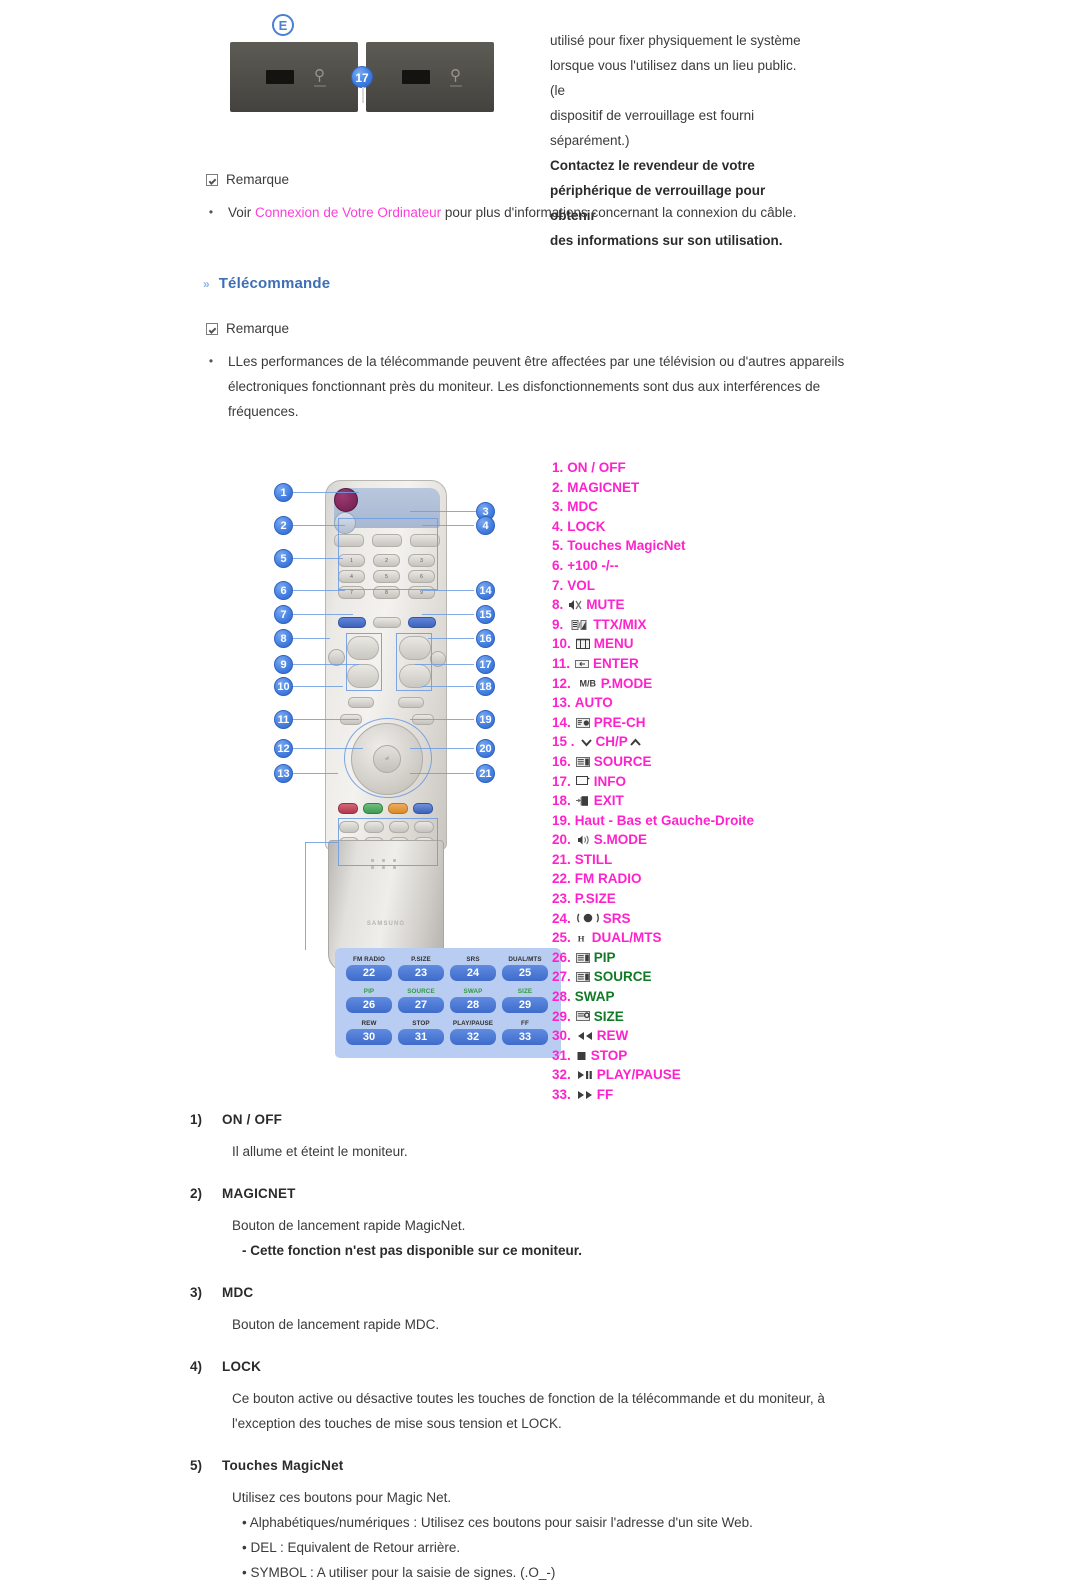 This screenshot has width=1080, height=1585. What do you see at coordinates (697, 840) in the screenshot?
I see `legend-item-s-mode: 20. S.MODE` at bounding box center [697, 840].